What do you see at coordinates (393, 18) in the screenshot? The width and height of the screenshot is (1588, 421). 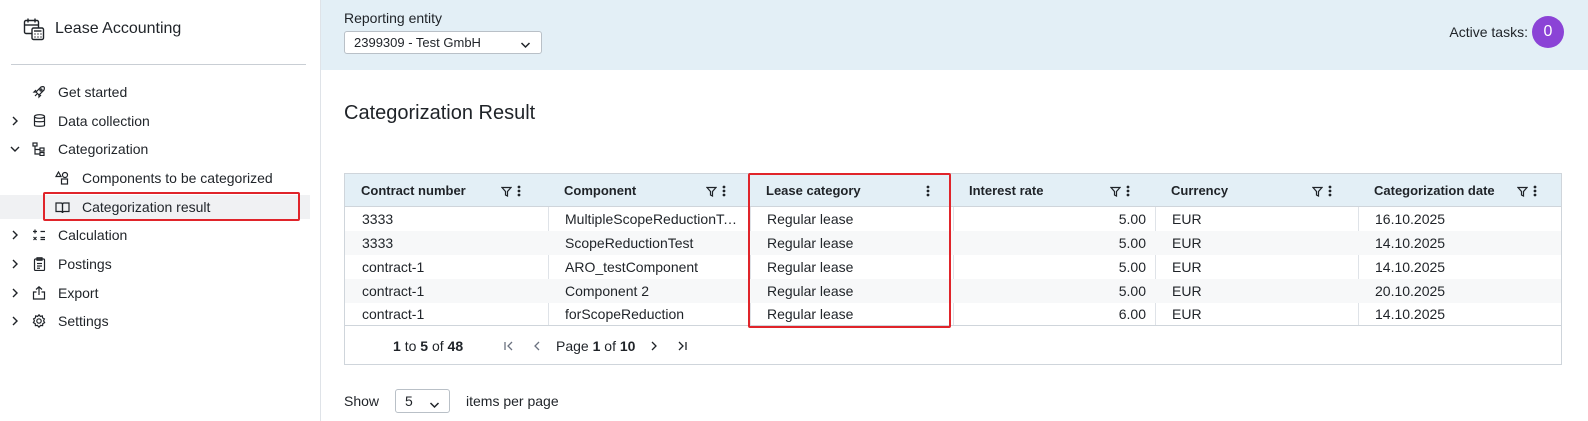 I see `reporting-entity-label: Reporting entity` at bounding box center [393, 18].